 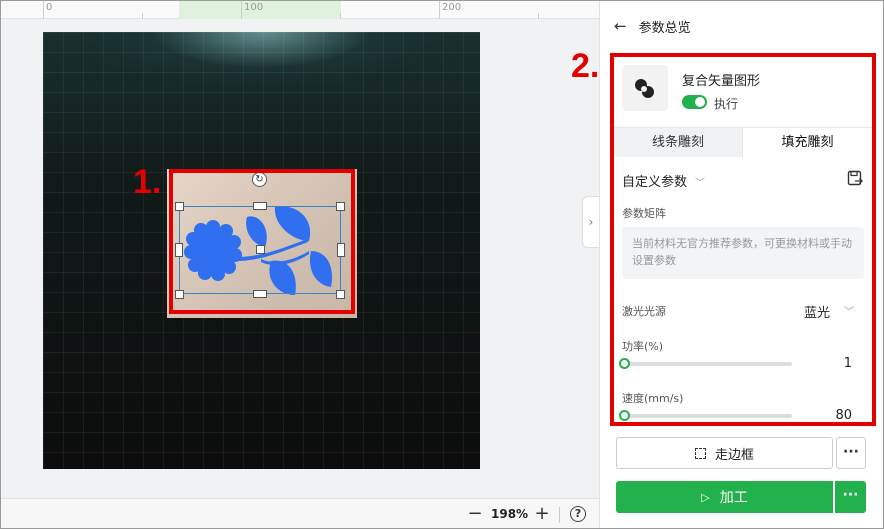 What do you see at coordinates (620, 26) in the screenshot?
I see `back-arrow-icon: ←` at bounding box center [620, 26].